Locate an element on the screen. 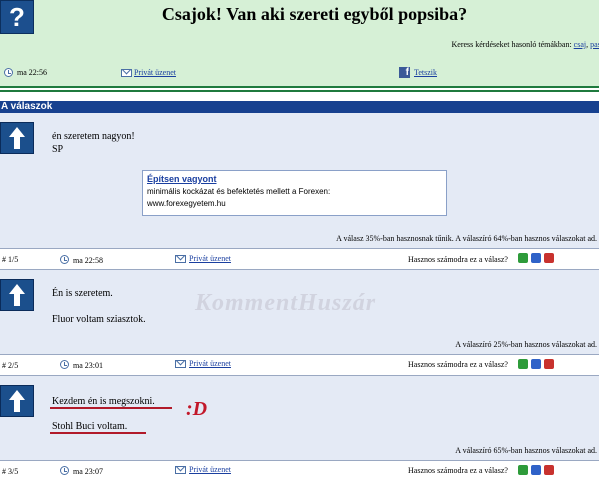 Image resolution: width=599 pixels, height=482 pixels. like-link: Tetszik is located at coordinates (425, 72).